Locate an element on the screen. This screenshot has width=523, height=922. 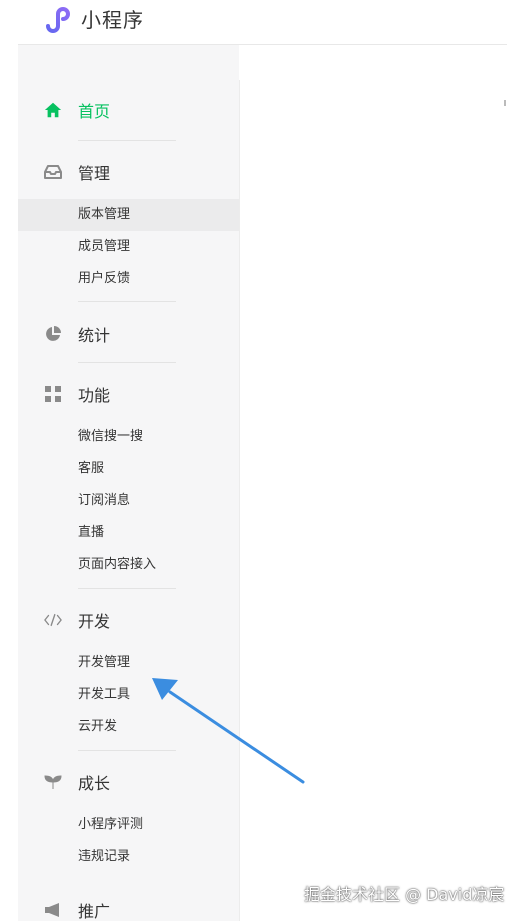
sidebar-section-growth: 成长 is located at coordinates (77, 782).